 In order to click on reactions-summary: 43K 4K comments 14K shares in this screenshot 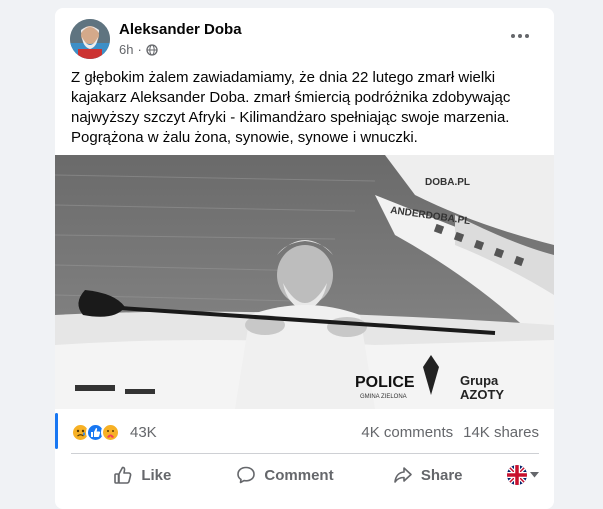, I will do `click(305, 432)`.